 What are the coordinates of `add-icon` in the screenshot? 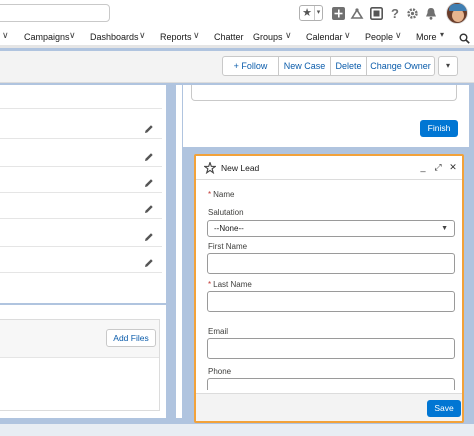 It's located at (338, 13).